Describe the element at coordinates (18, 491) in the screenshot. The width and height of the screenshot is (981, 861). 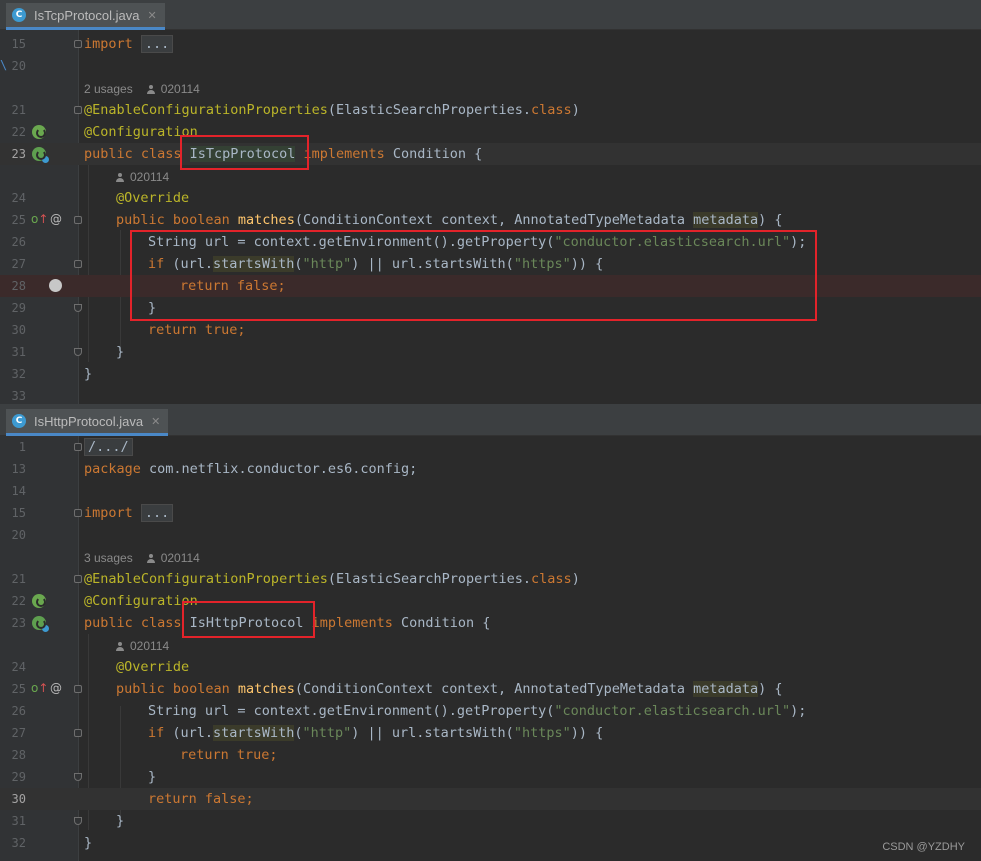
I see `line-number: 14` at that location.